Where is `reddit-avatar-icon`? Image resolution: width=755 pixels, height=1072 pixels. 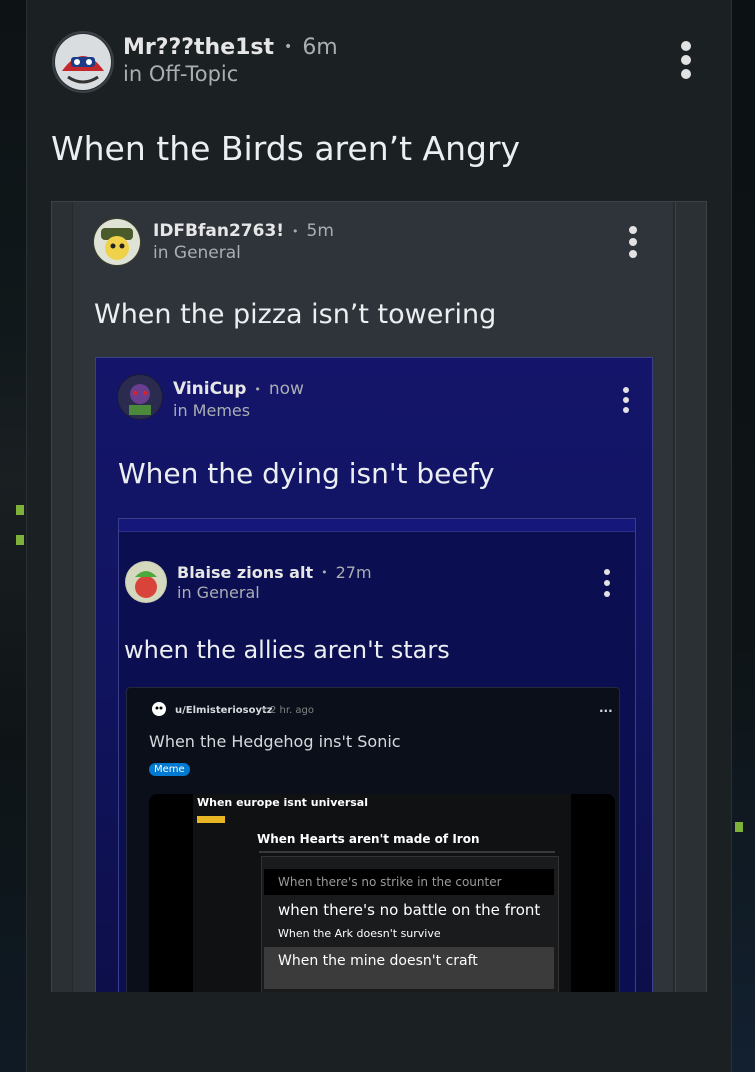
reddit-avatar-icon is located at coordinates (159, 709).